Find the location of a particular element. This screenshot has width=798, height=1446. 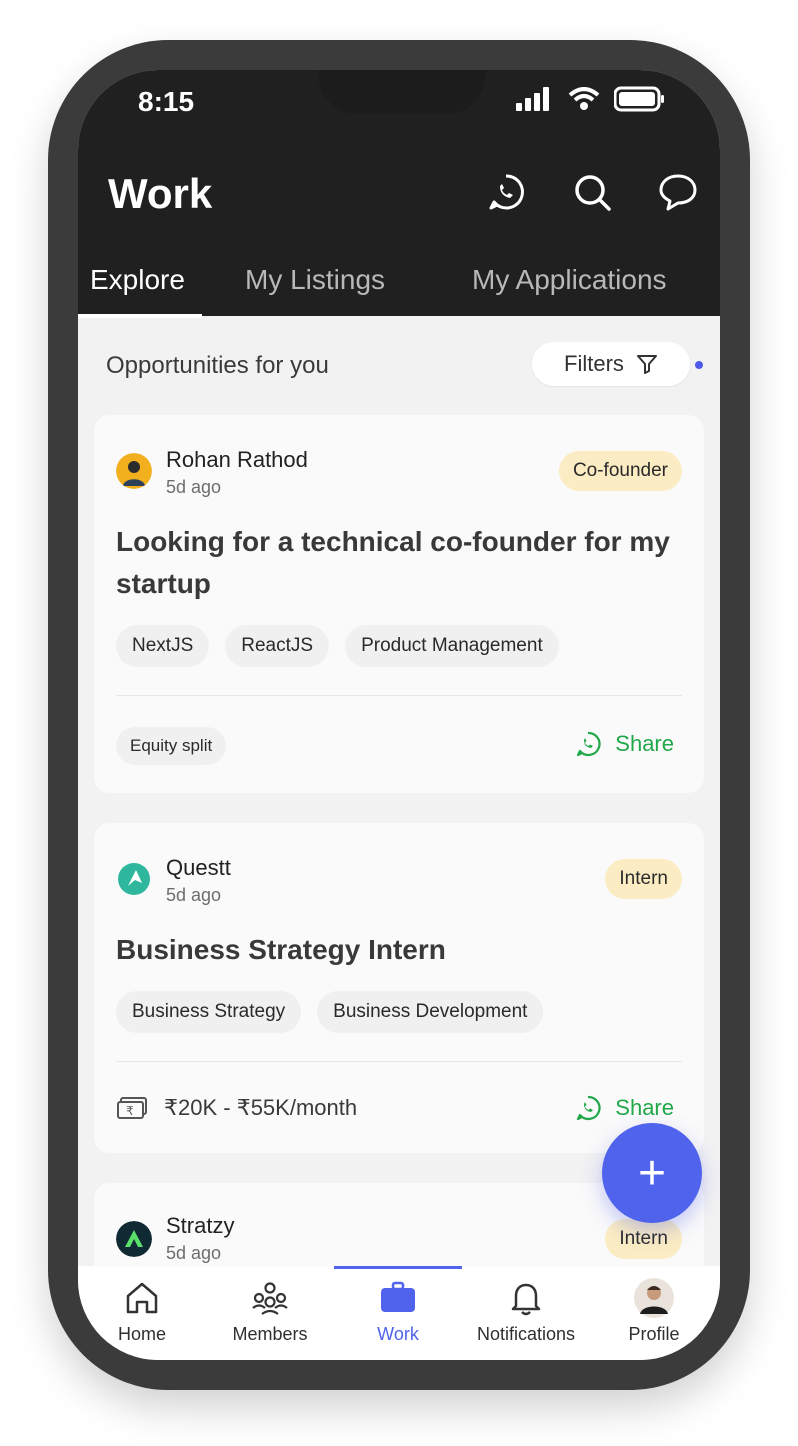

home-icon is located at coordinates (142, 1298).